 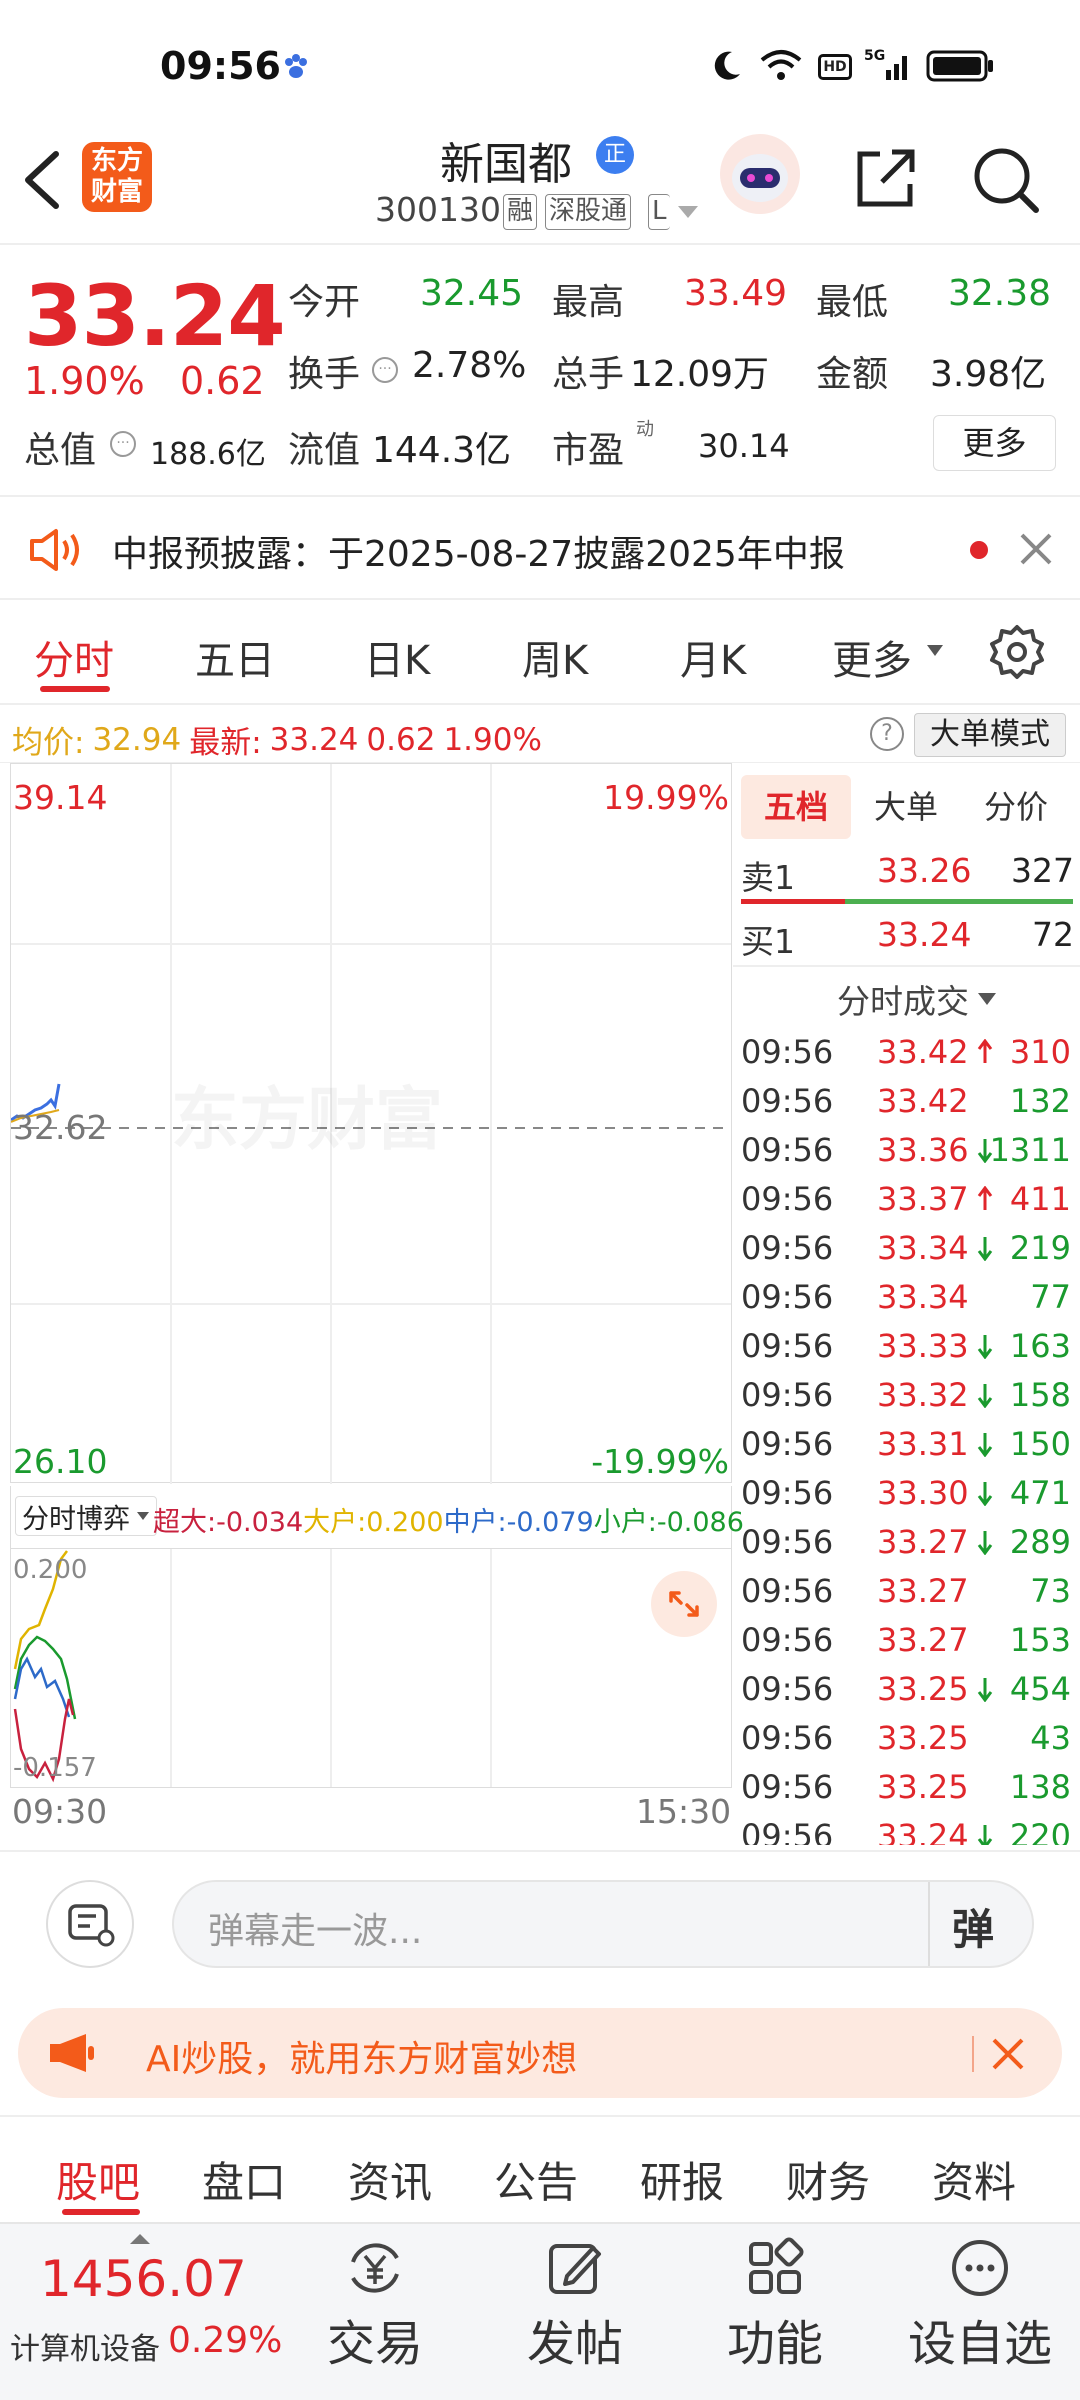 I want to click on tab-forum: 股吧, so click(x=98, y=2179).